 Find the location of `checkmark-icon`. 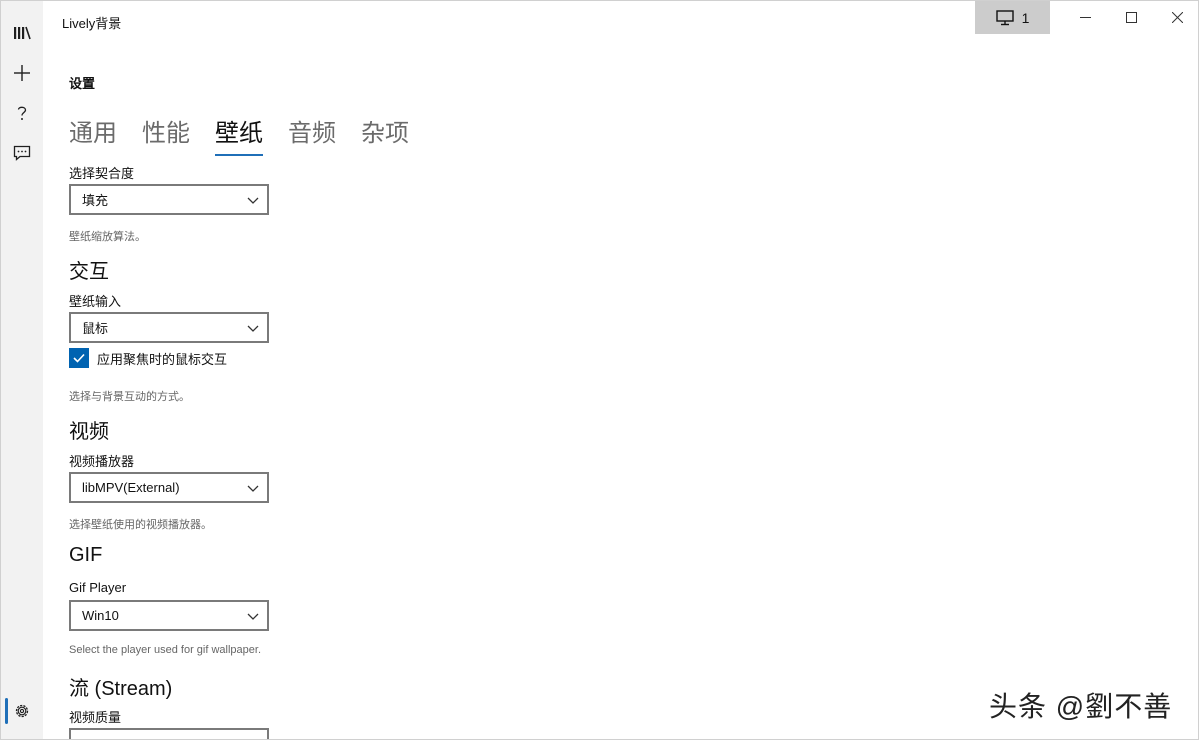

checkmark-icon is located at coordinates (79, 358).